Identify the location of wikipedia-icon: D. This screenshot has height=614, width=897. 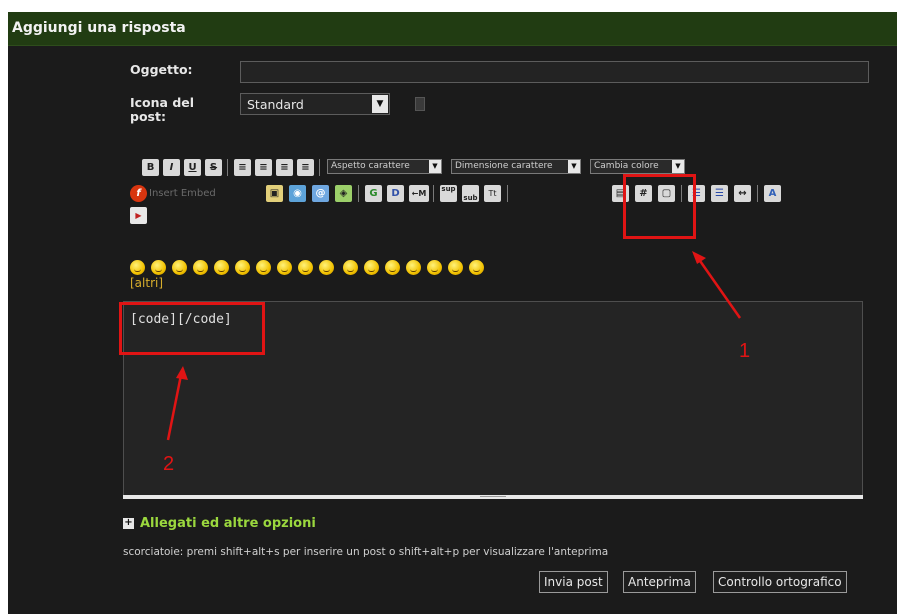
(395, 193).